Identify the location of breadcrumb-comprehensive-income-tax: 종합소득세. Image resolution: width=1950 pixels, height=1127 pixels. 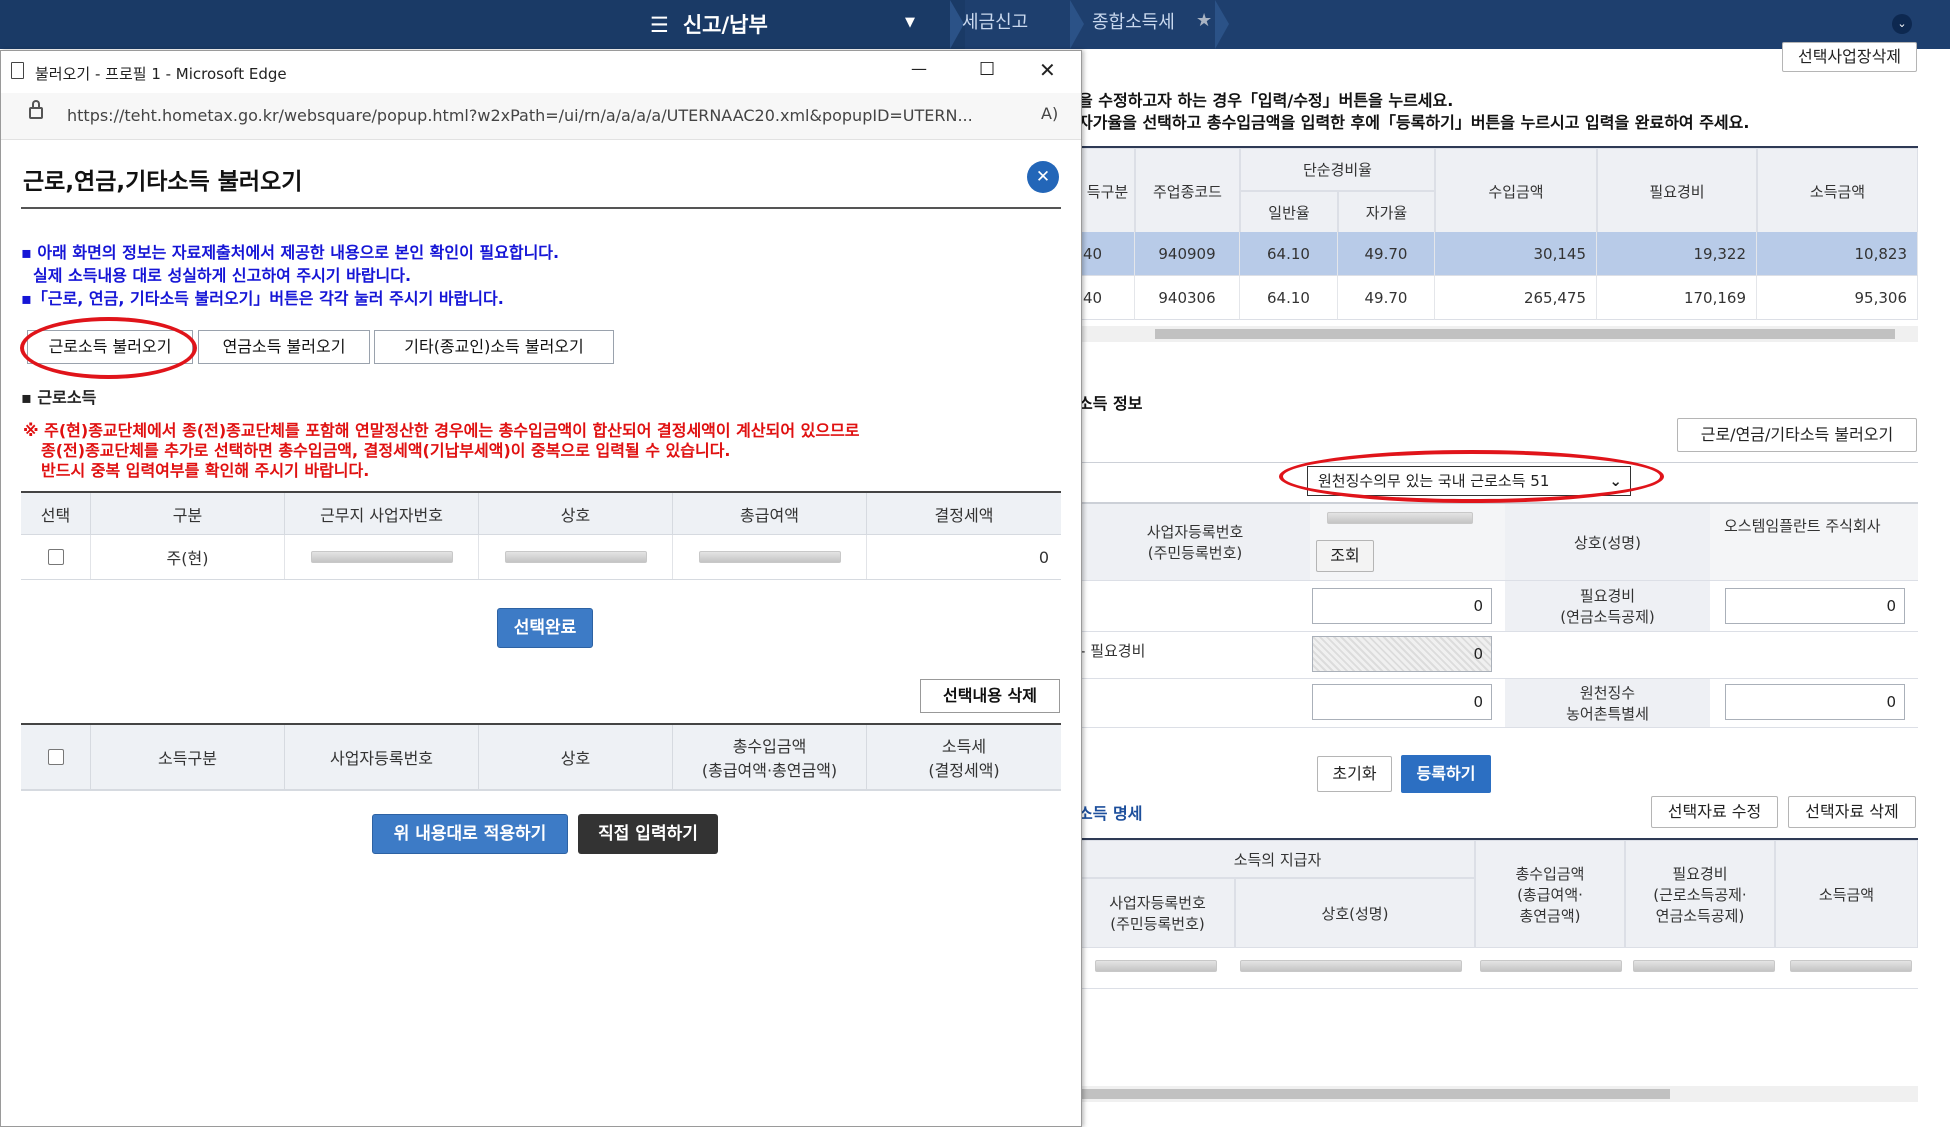
(1133, 24).